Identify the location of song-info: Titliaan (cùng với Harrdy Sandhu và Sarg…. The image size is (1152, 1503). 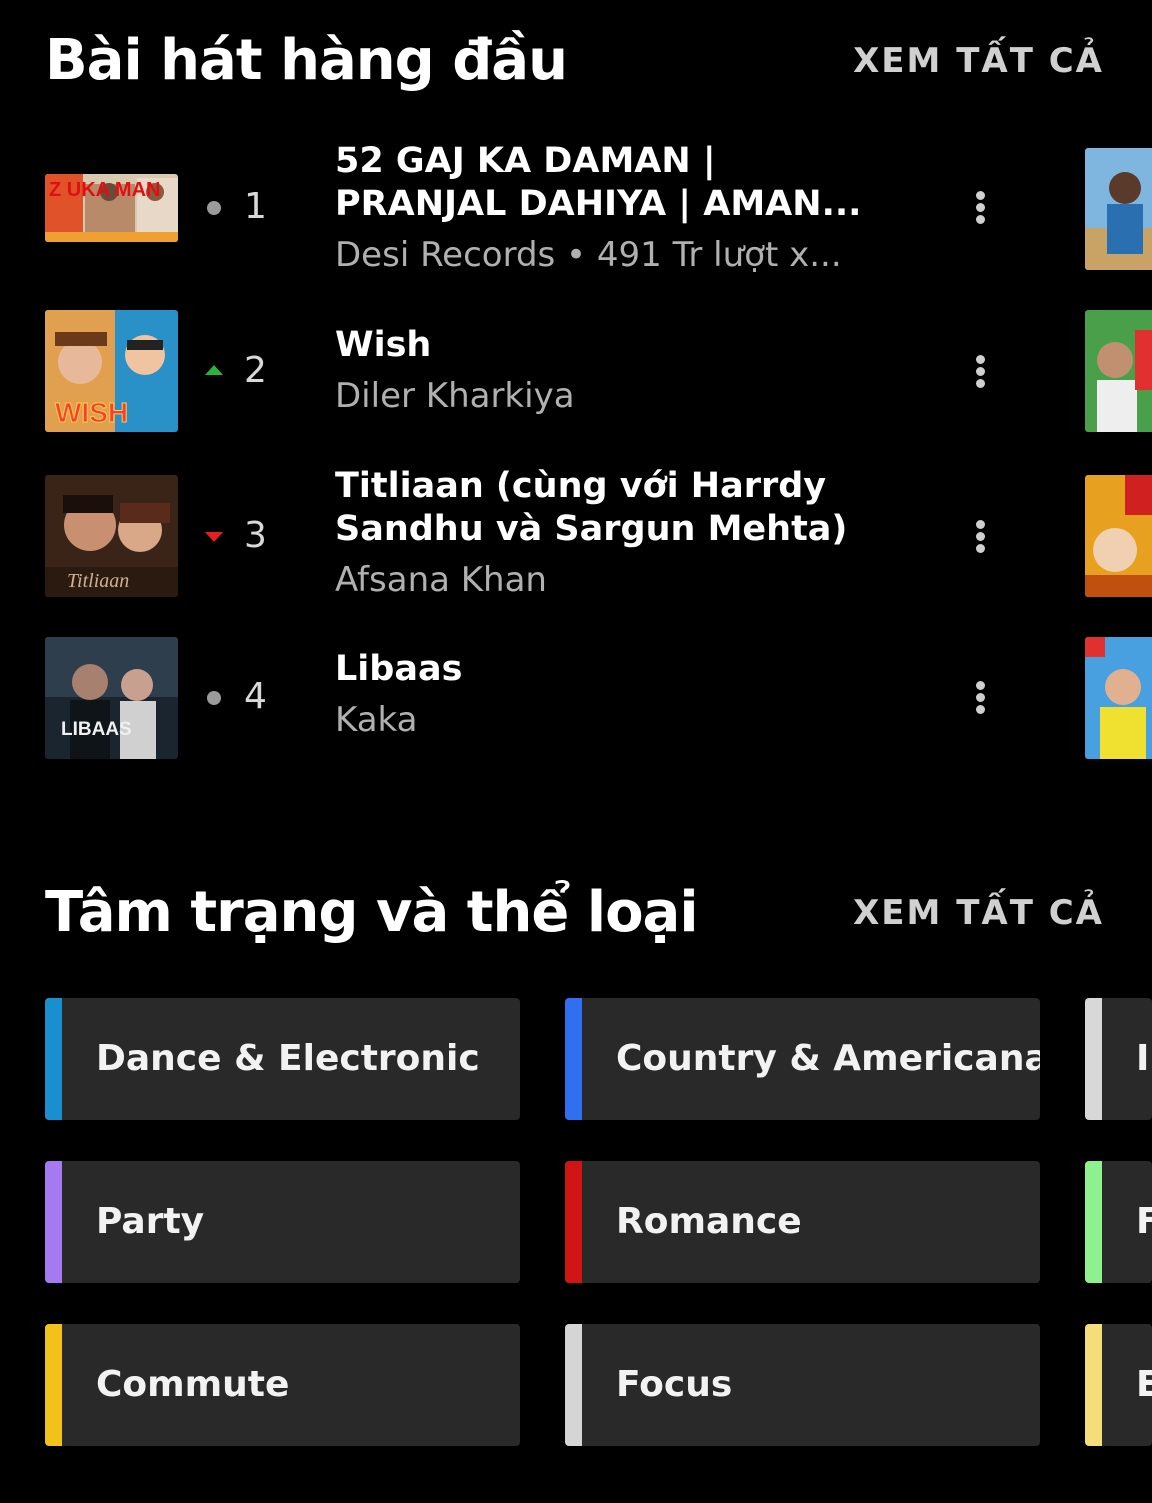
(615, 533).